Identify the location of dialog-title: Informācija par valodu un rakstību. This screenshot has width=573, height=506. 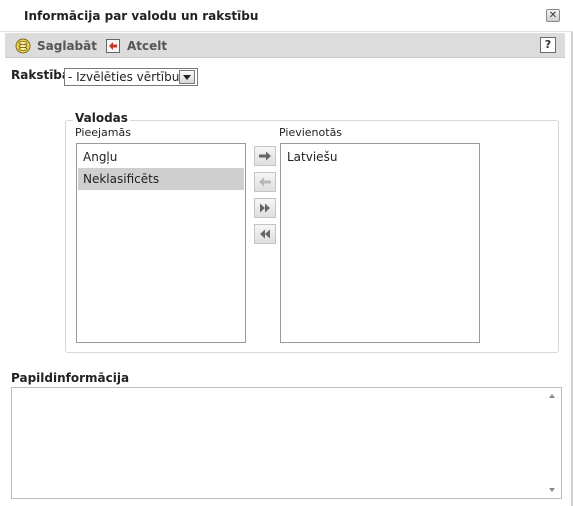
(141, 16).